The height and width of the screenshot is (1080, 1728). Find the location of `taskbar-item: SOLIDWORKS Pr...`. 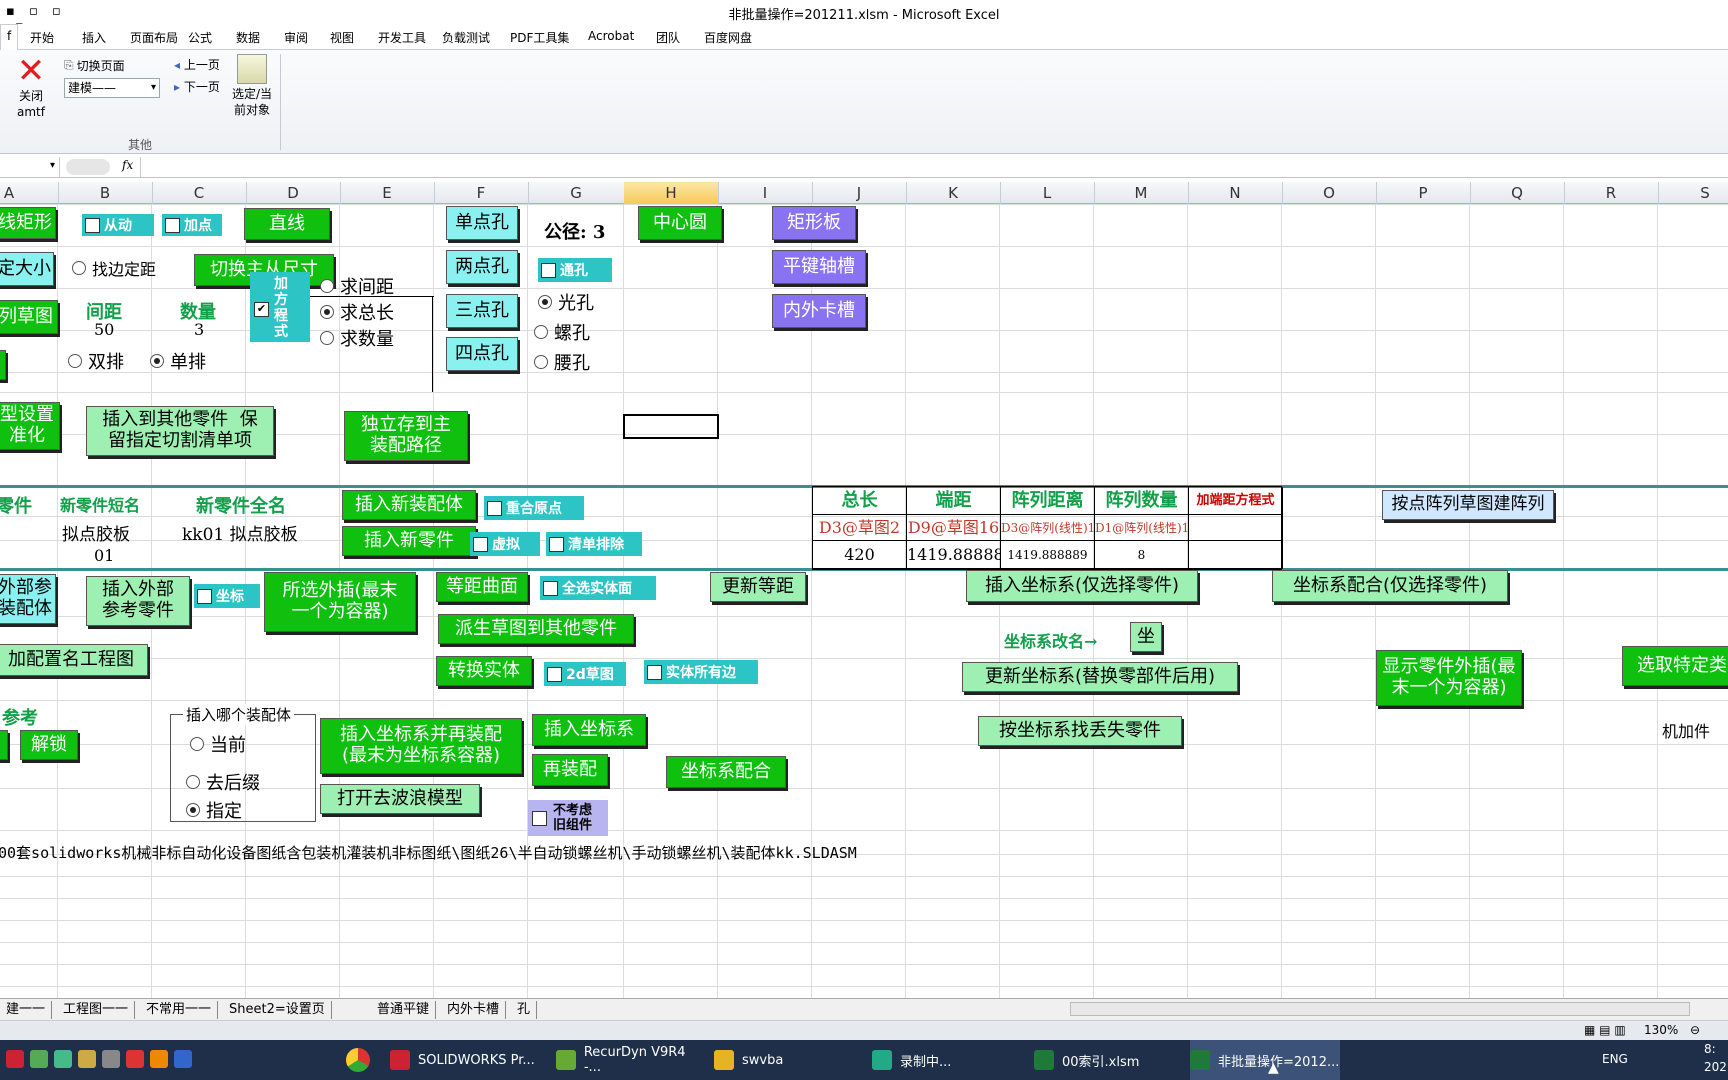

taskbar-item: SOLIDWORKS Pr... is located at coordinates (465, 1060).